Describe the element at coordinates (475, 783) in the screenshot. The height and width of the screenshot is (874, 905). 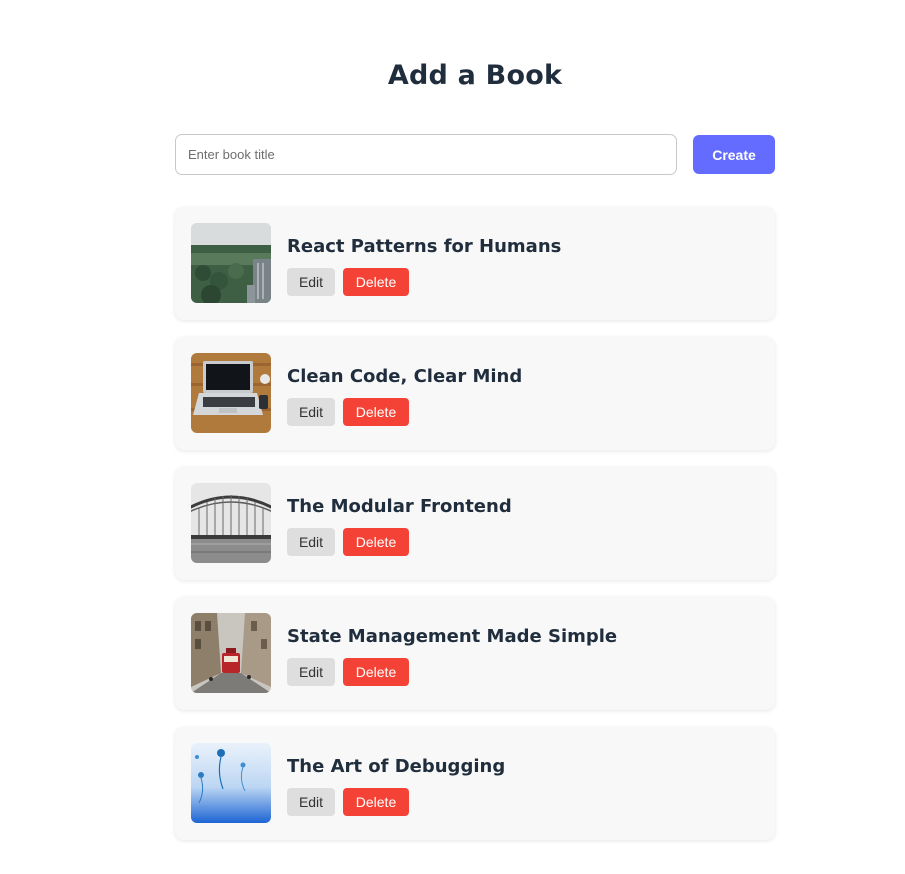
I see `book-card: The Art of Debugging Edit Delete` at that location.